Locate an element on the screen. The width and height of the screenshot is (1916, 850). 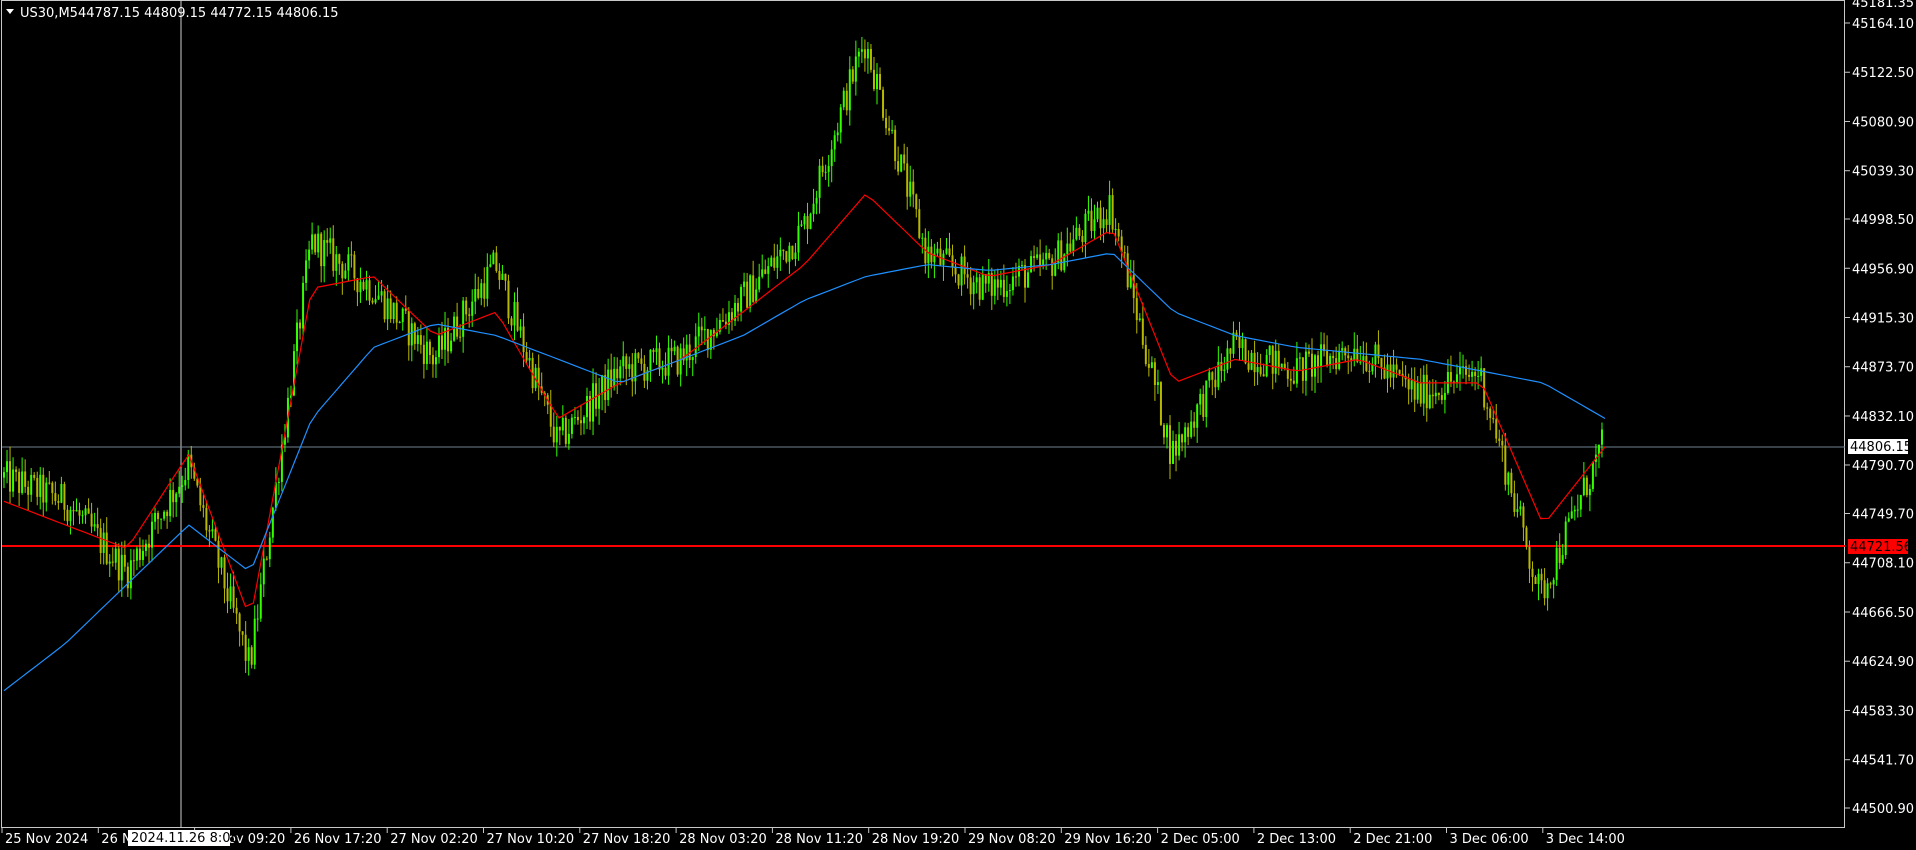
alert-price-tag: 44721.56 is located at coordinates (1881, 547).